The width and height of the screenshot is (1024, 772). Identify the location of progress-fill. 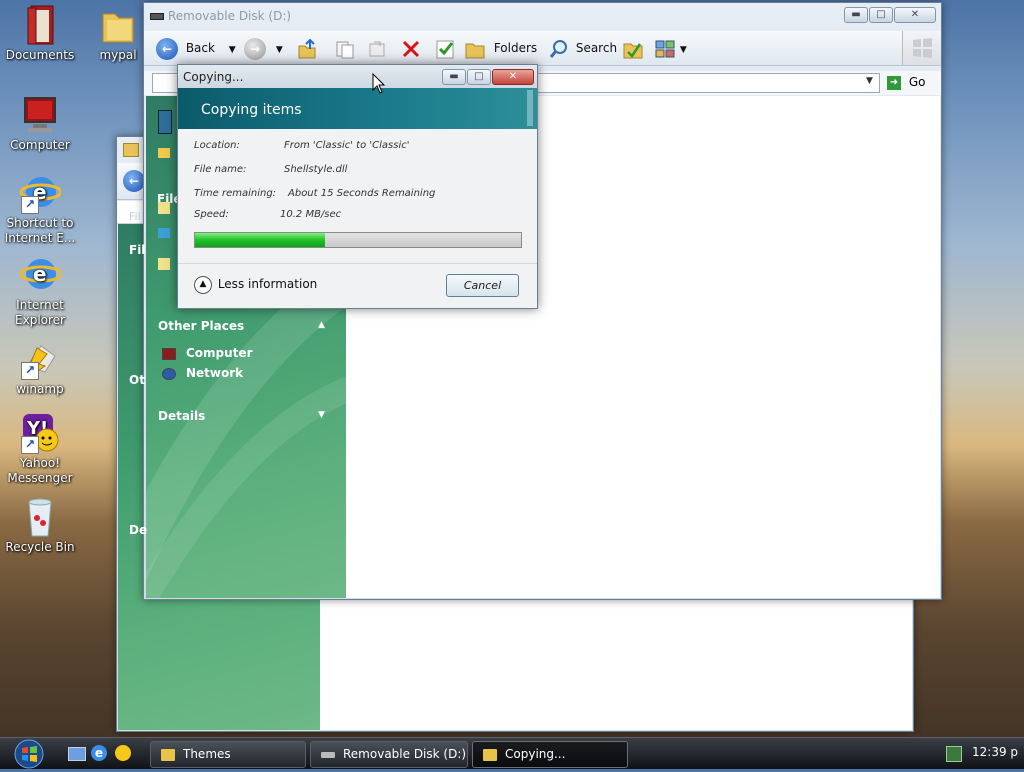
(260, 240).